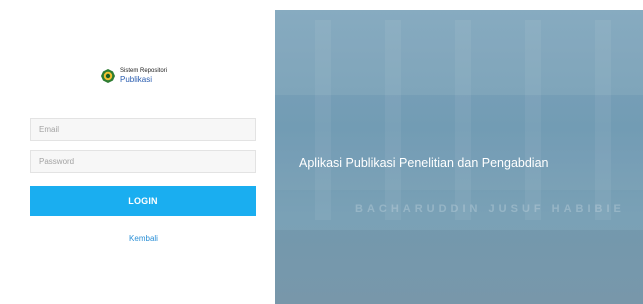 The width and height of the screenshot is (643, 304). What do you see at coordinates (490, 209) in the screenshot?
I see `building-sign-text: BACHARUDDIN JUSUF HABIBIE` at bounding box center [490, 209].